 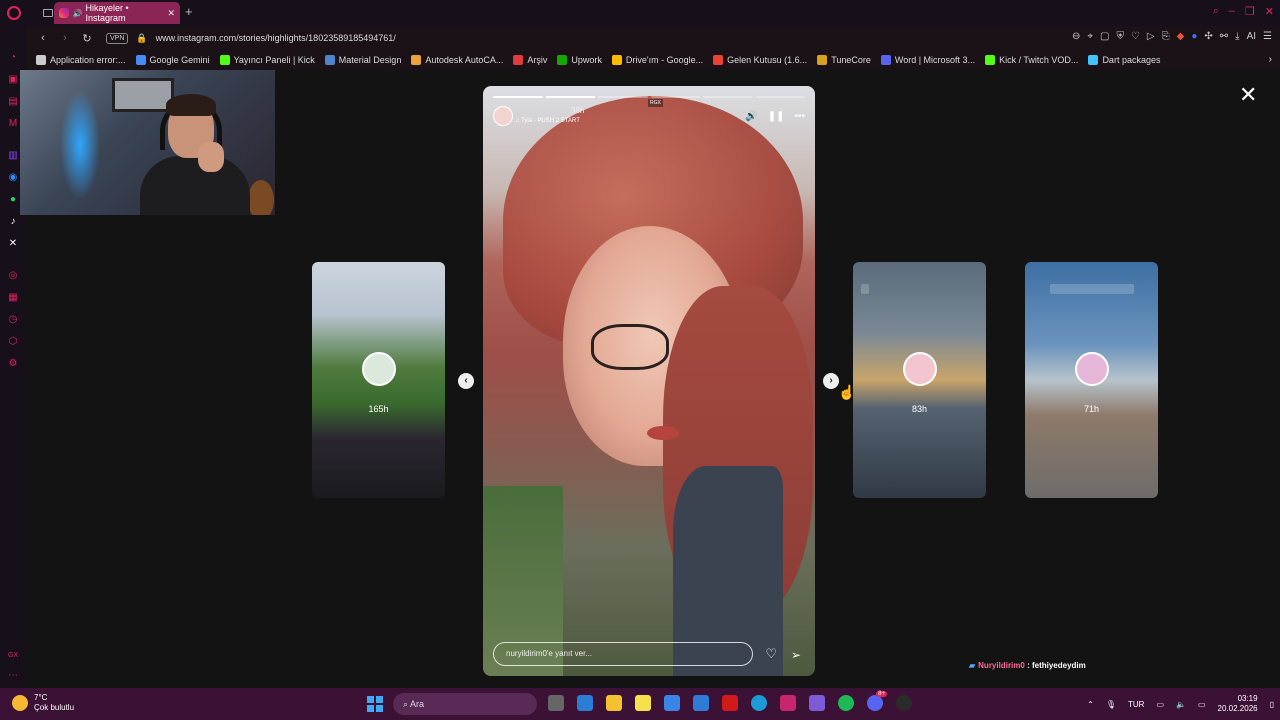 I want to click on discord-icon: 8+, so click(x=877, y=701).